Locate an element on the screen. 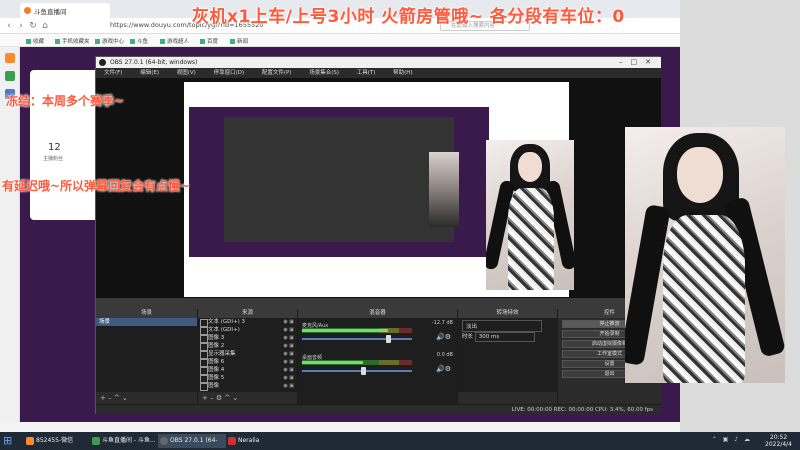 This screenshot has height=450, width=800. sources-toolbar: + – ⚙ ^ ⌄ is located at coordinates (247, 398).